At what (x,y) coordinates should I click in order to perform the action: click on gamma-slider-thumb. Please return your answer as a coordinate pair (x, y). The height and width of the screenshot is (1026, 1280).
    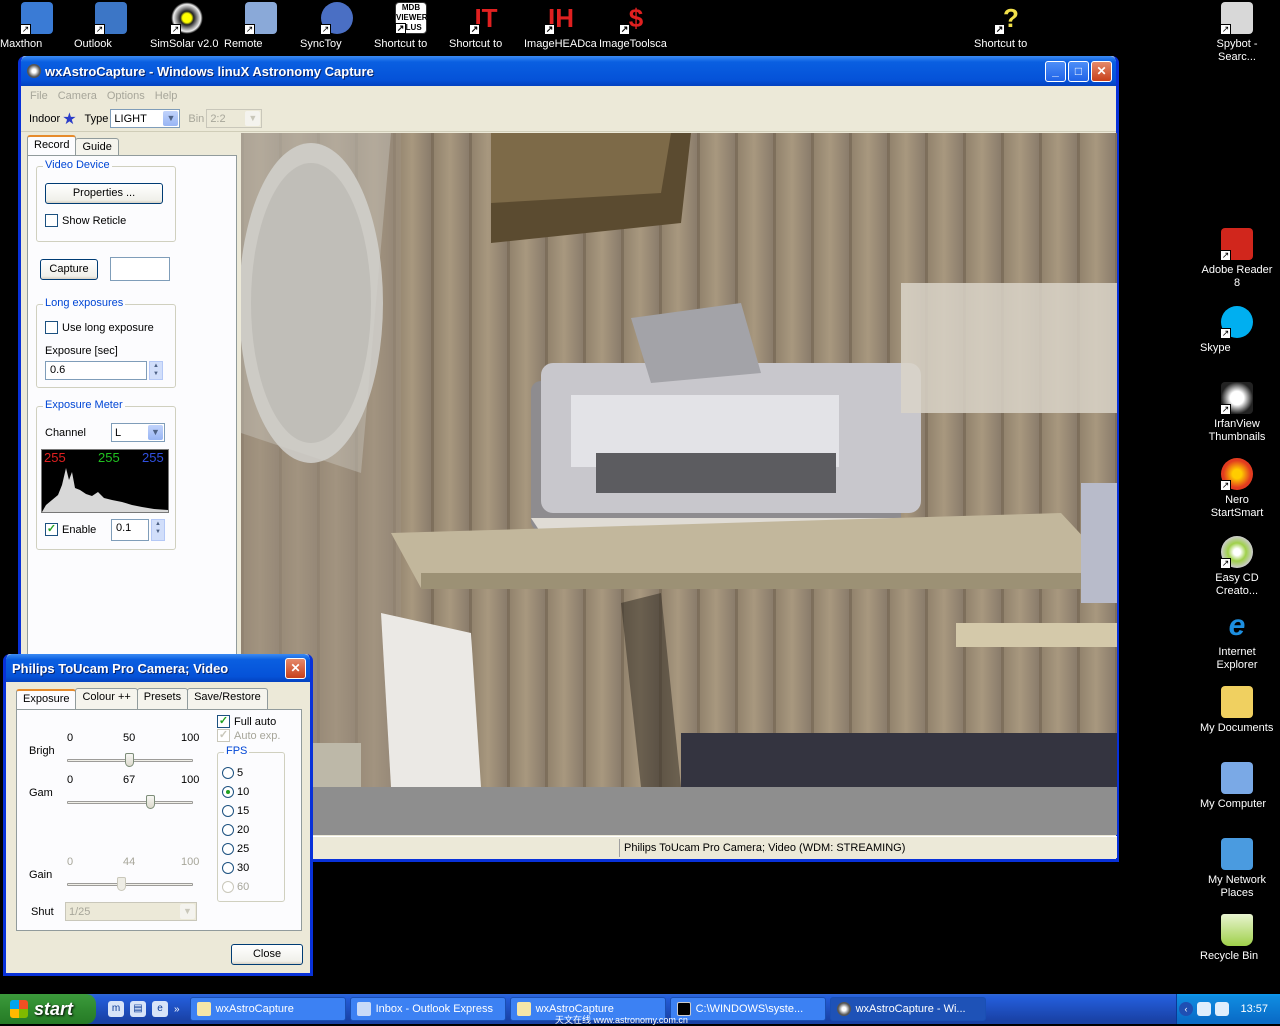
    Looking at the image, I should click on (151, 802).